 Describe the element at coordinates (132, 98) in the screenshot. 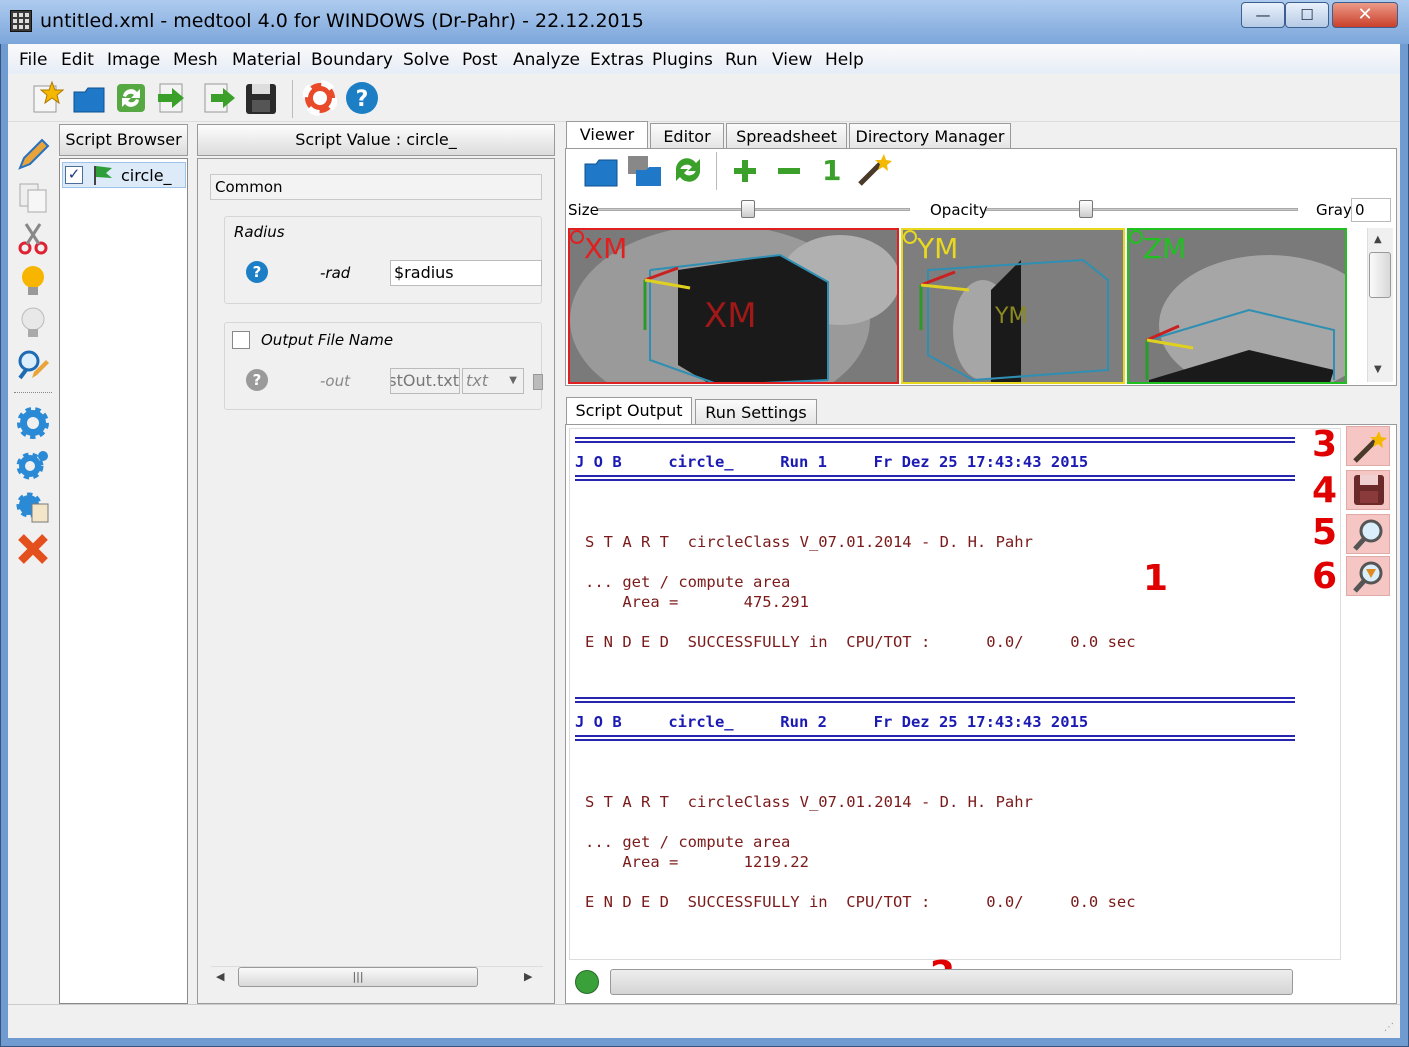

I see `reload-icon` at that location.